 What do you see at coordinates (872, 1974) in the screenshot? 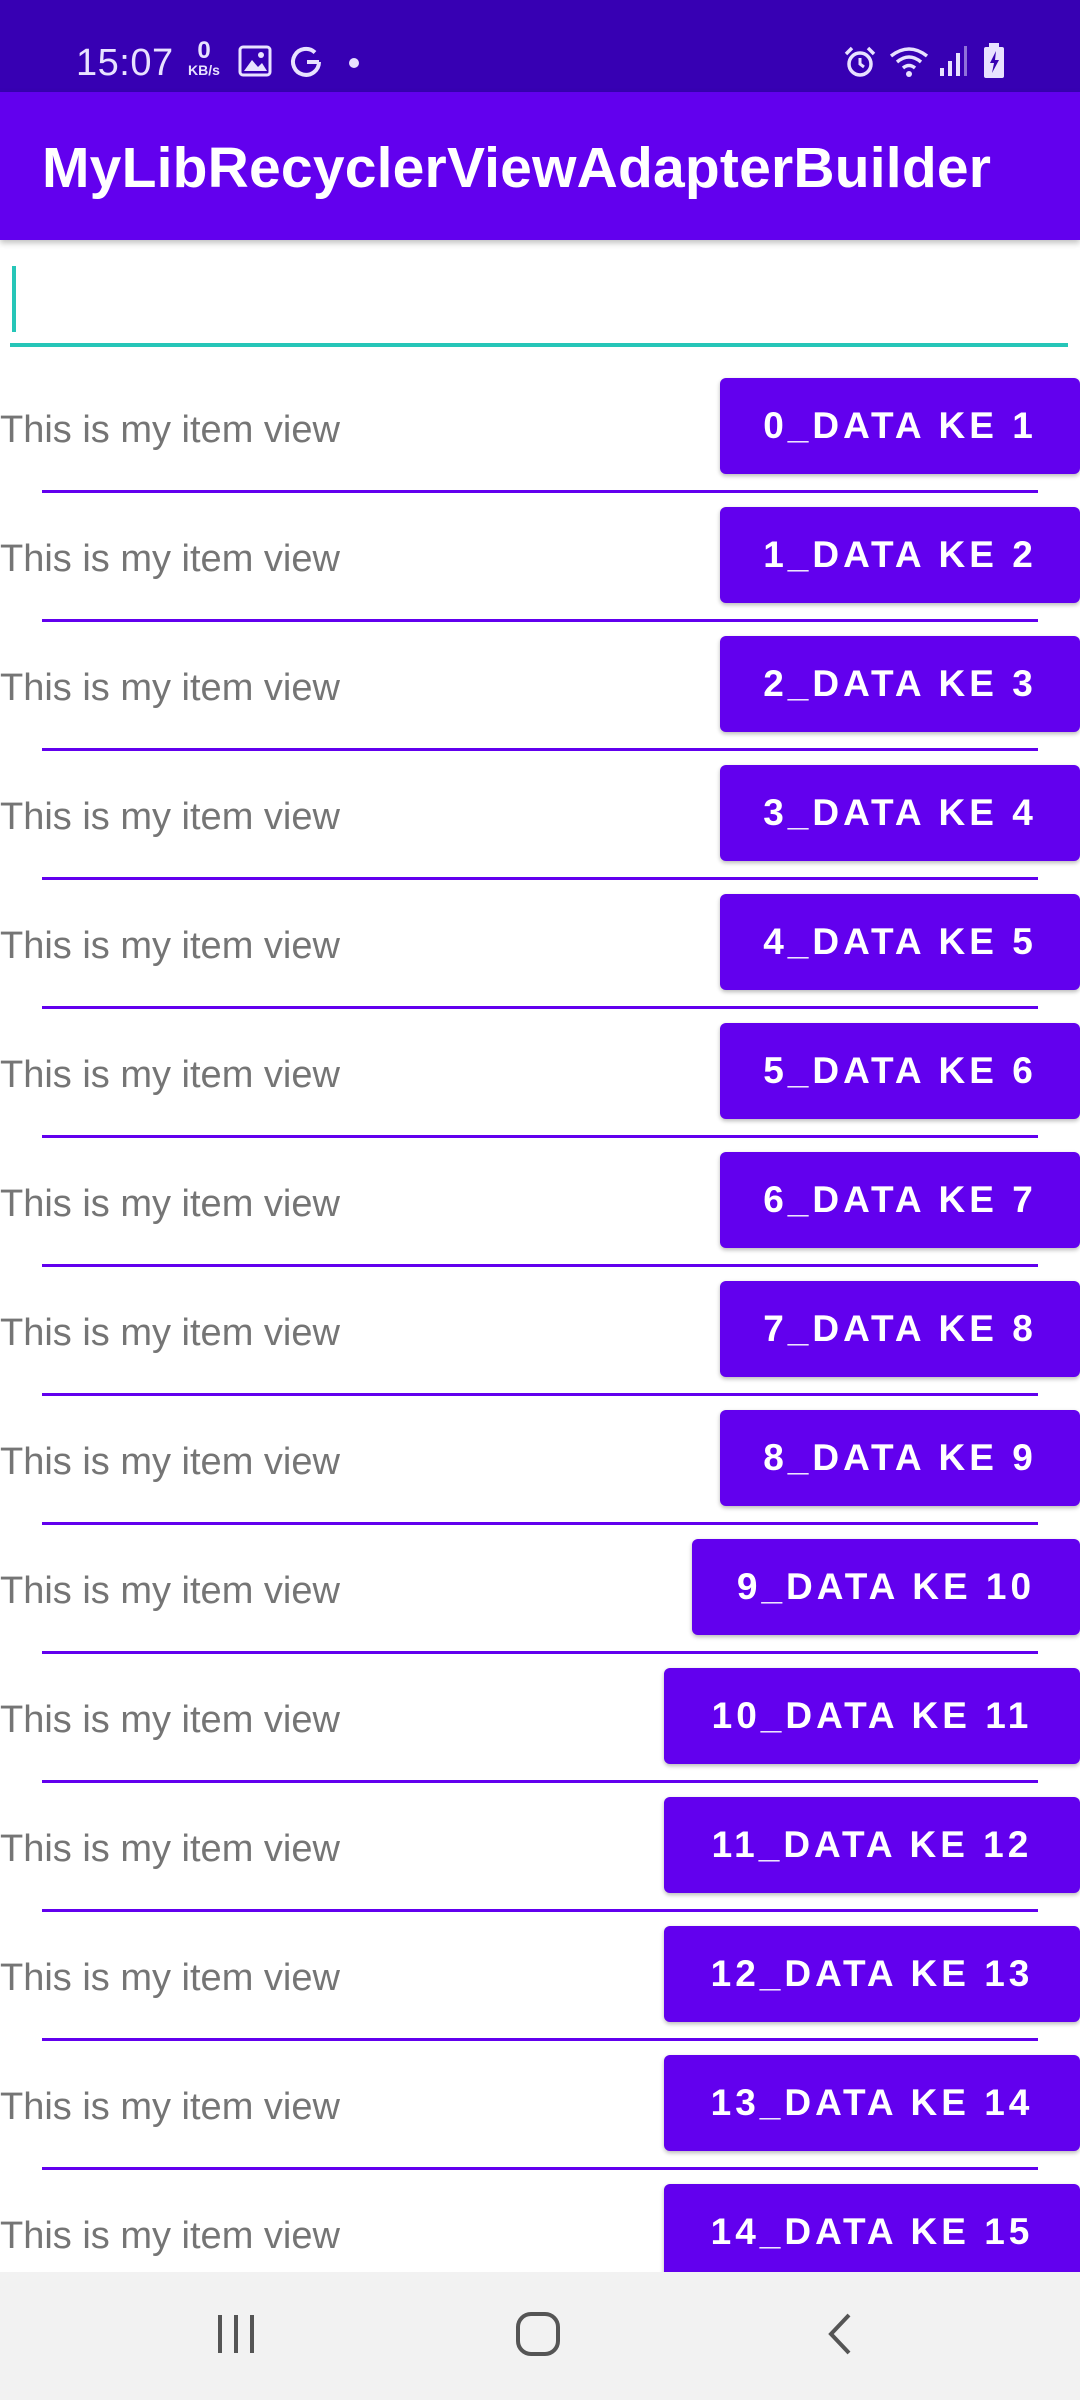
I see `item-data-button: 12_DATA KE 13` at bounding box center [872, 1974].